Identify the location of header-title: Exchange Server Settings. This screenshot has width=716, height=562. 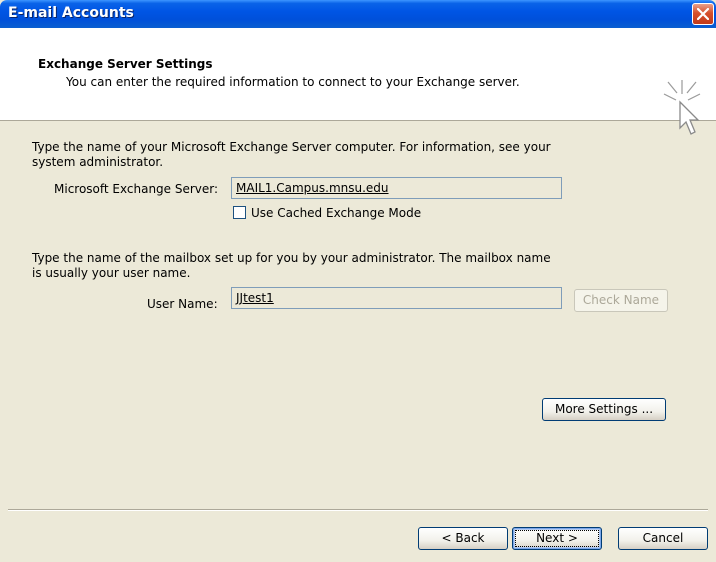
(125, 64).